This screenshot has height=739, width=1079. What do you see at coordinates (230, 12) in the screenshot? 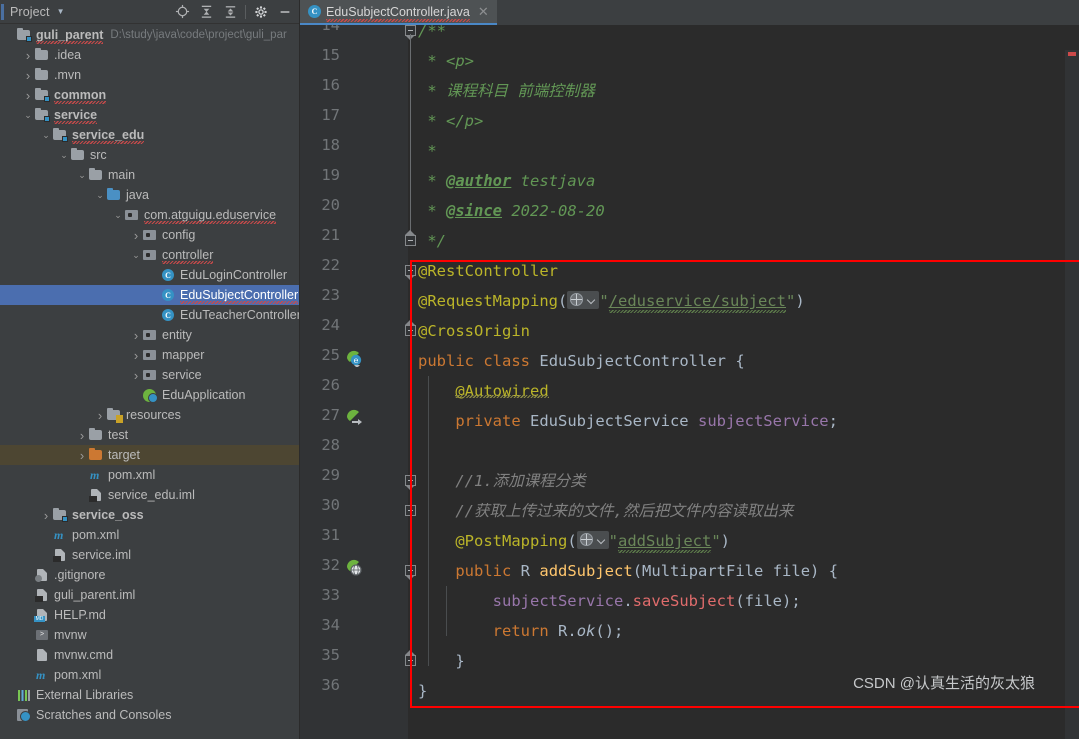
I see `collapse-all-icon` at bounding box center [230, 12].